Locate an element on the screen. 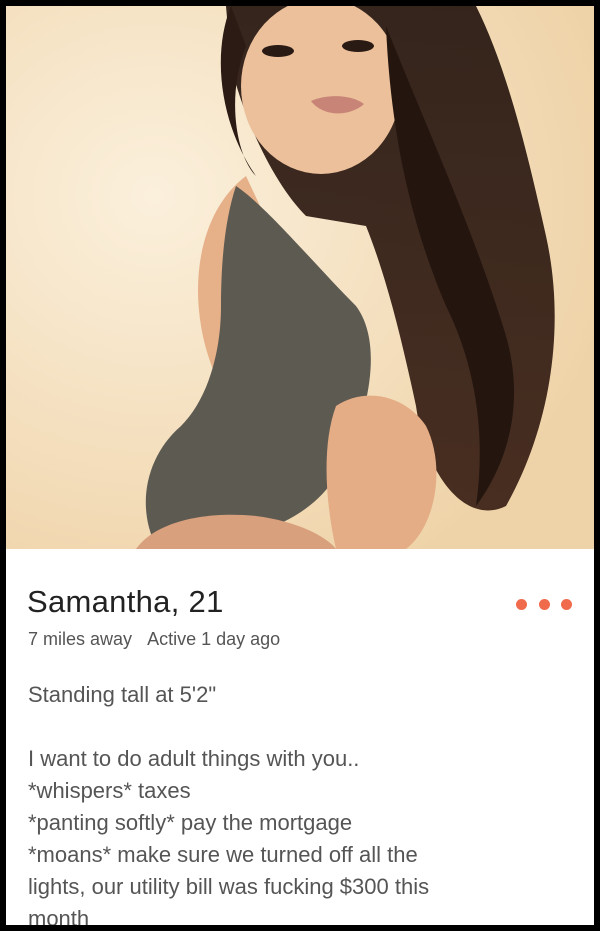 This screenshot has width=600, height=931. distance-label: 7 miles away is located at coordinates (80, 639).